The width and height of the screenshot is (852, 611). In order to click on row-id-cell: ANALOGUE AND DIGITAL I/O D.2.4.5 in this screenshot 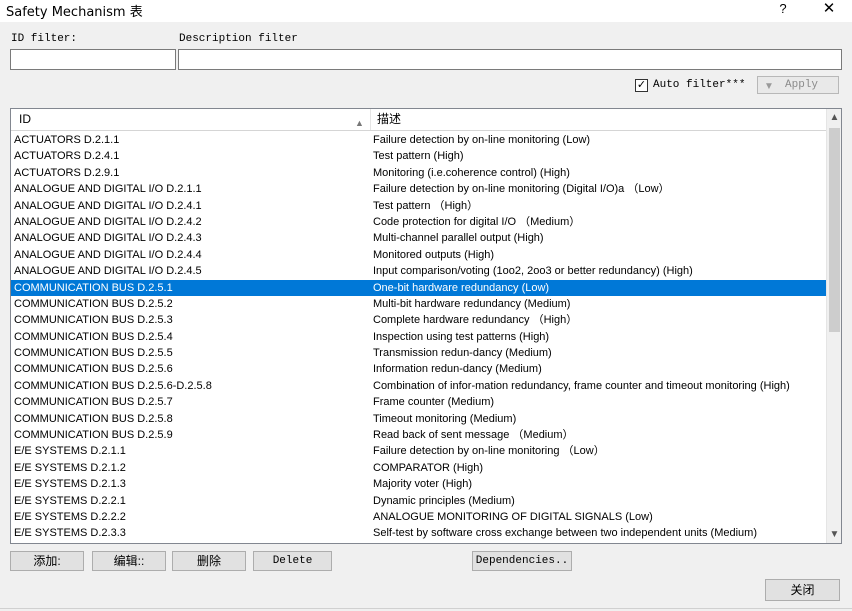, I will do `click(108, 271)`.